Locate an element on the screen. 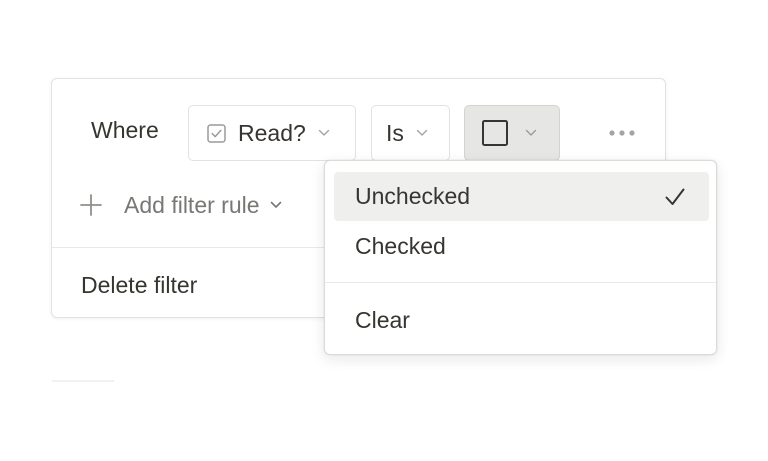  property-label: Read? is located at coordinates (272, 132).